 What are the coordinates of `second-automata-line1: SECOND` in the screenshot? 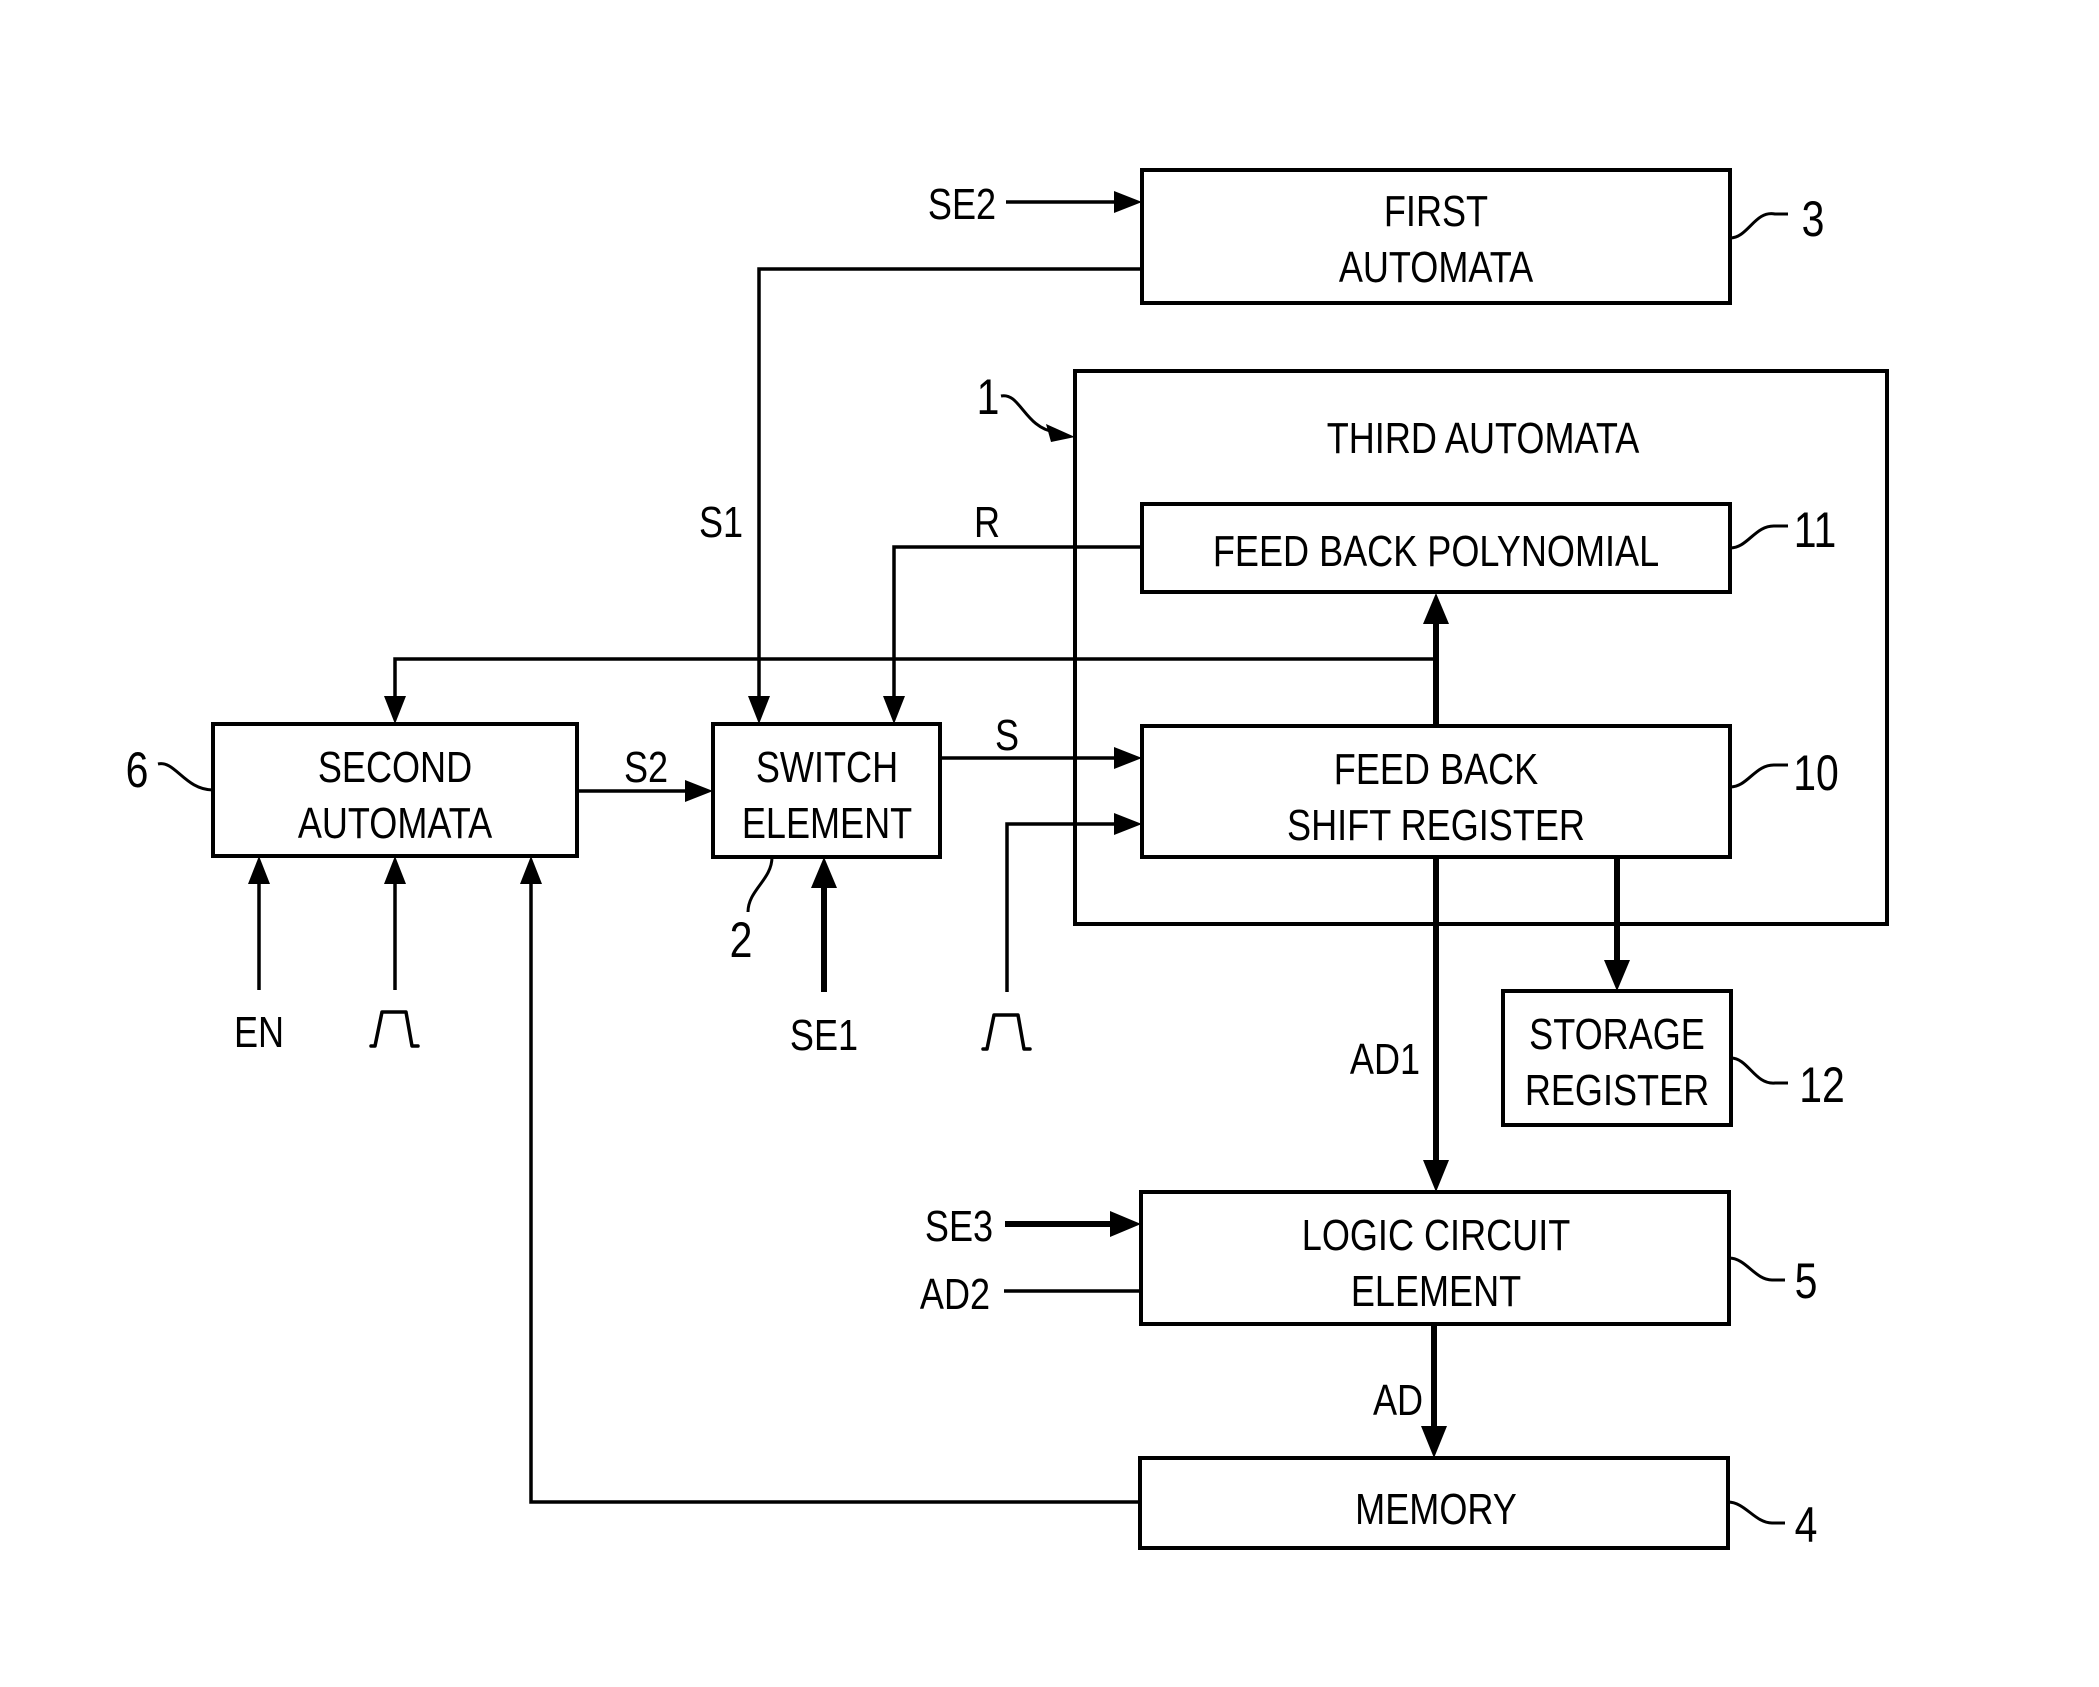 It's located at (395, 767).